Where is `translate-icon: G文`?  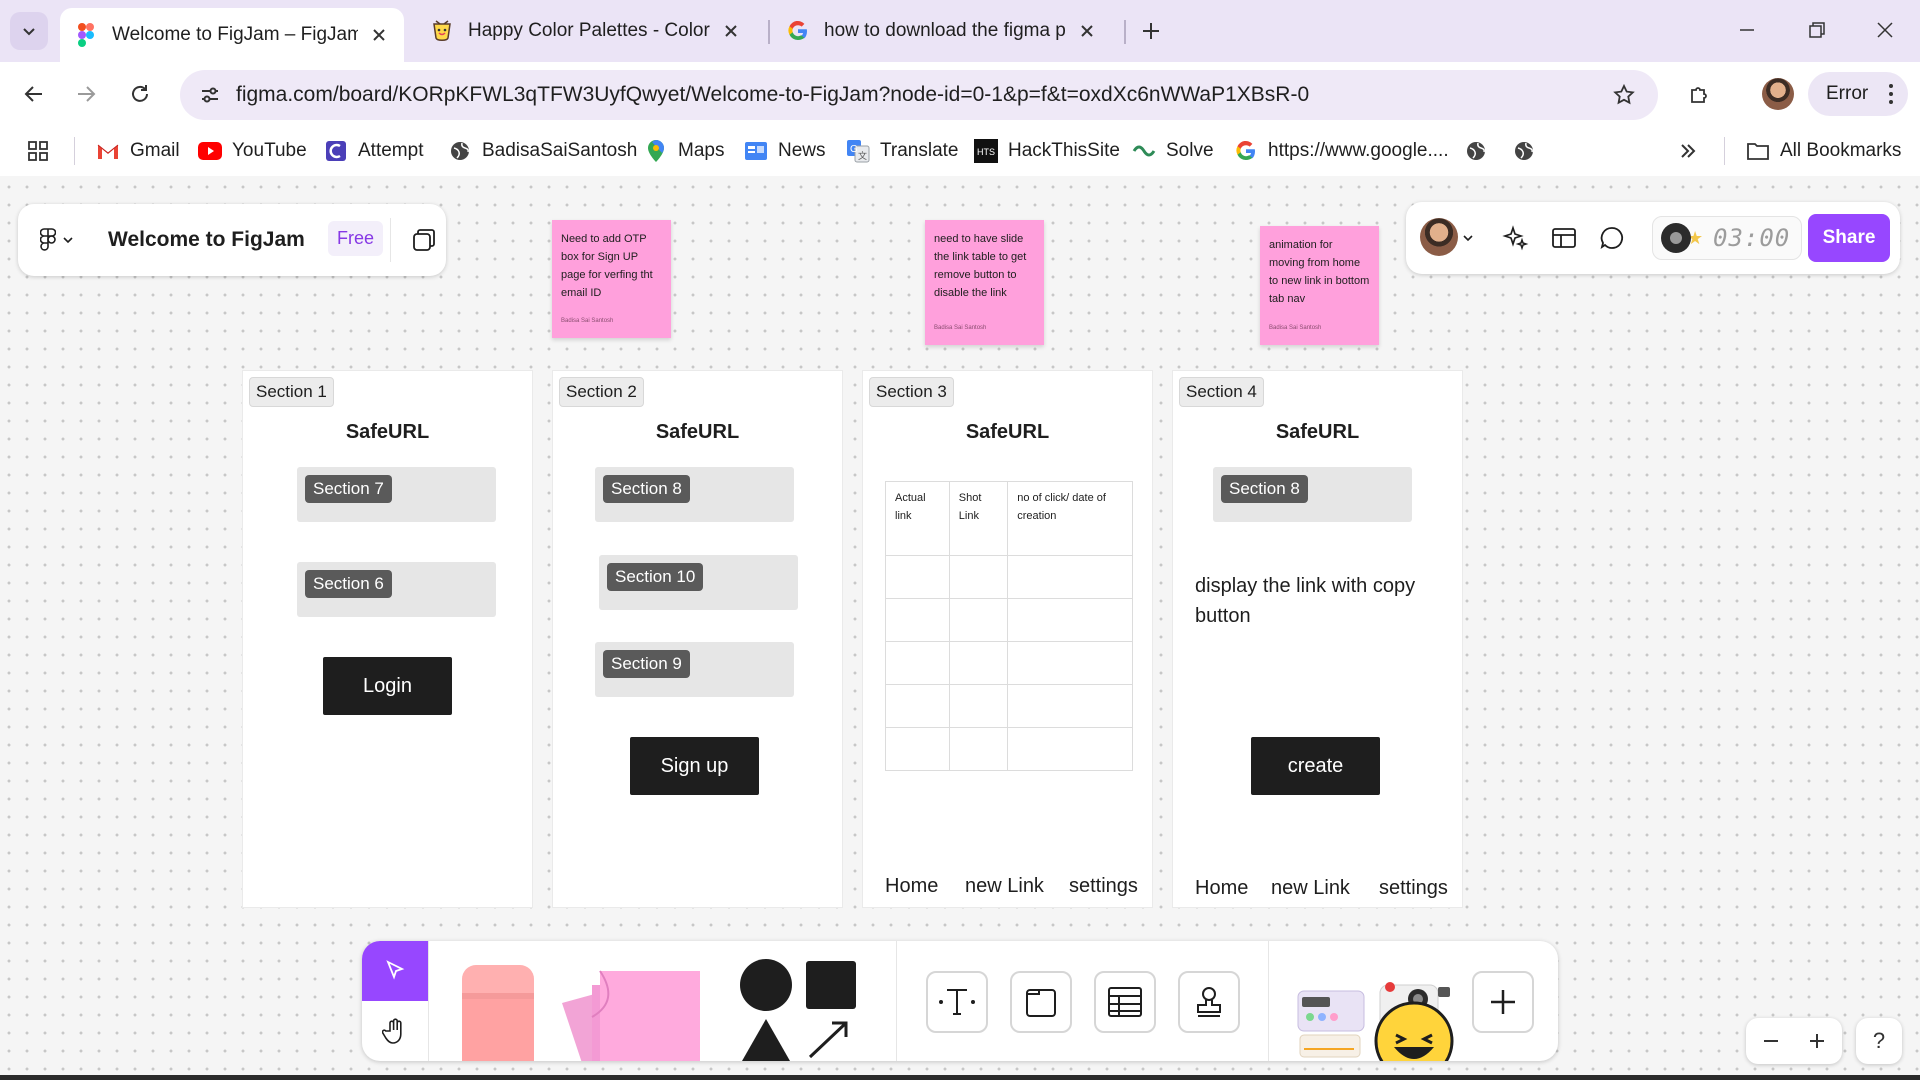
translate-icon: G文 is located at coordinates (858, 151).